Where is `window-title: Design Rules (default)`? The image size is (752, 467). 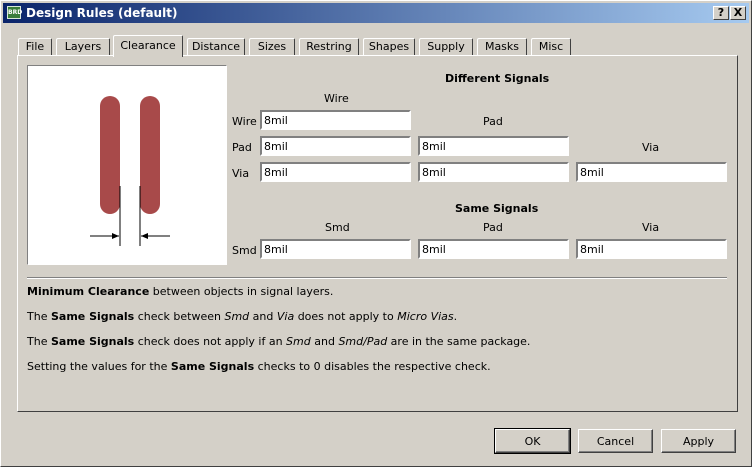
window-title: Design Rules (default) is located at coordinates (102, 13).